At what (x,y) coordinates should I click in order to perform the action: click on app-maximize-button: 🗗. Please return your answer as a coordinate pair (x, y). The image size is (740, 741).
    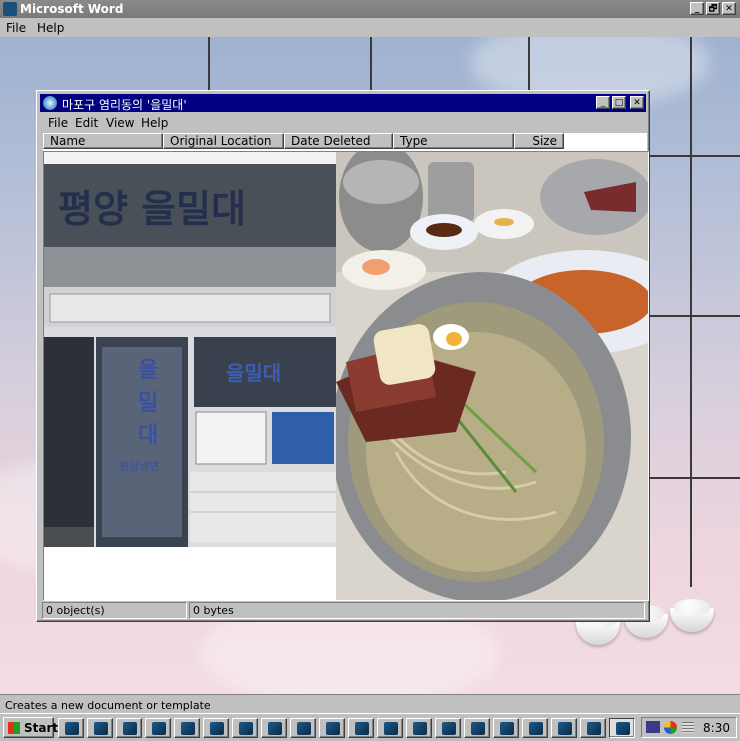
    Looking at the image, I should click on (713, 8).